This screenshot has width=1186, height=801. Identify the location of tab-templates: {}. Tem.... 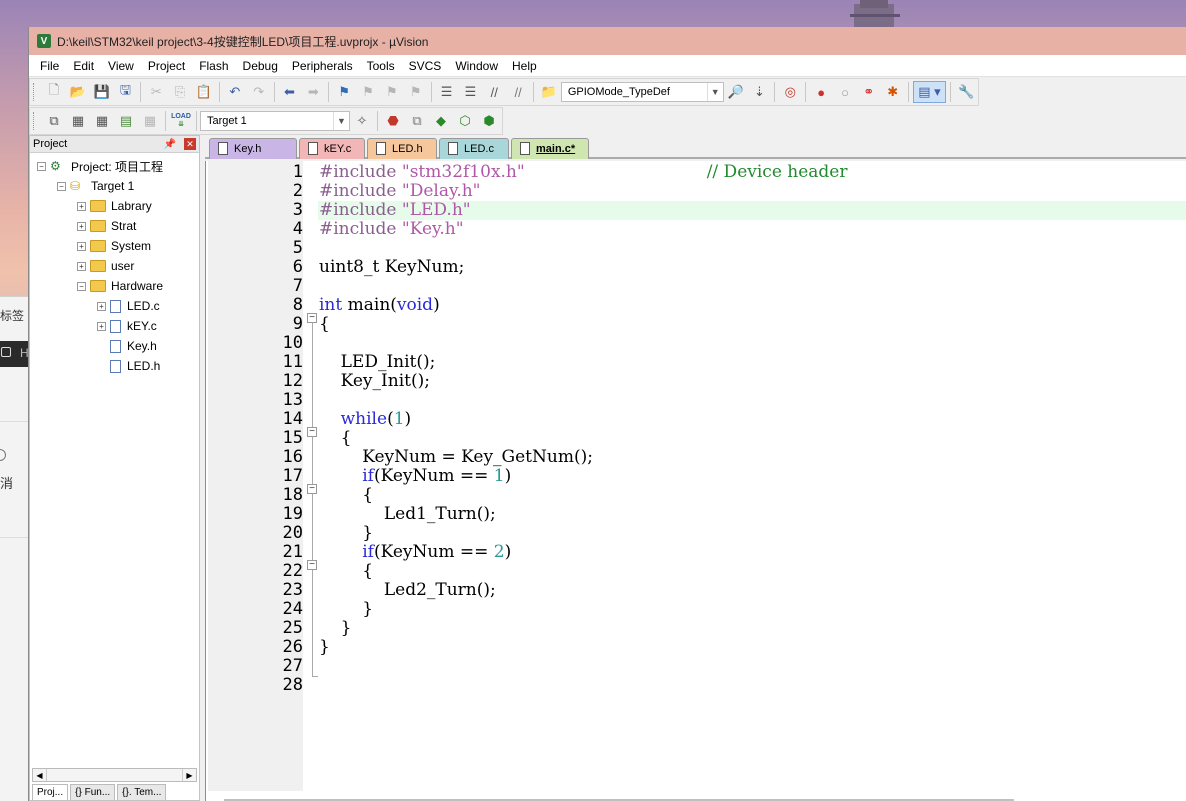
(142, 792).